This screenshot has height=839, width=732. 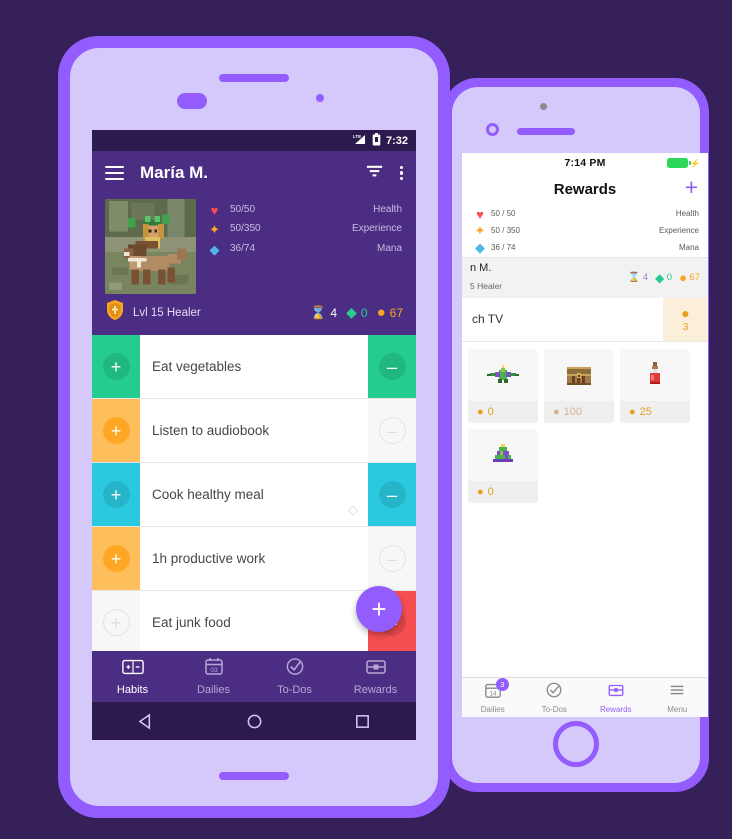 What do you see at coordinates (356, 312) in the screenshot?
I see `gem-group: ◆ 0` at bounding box center [356, 312].